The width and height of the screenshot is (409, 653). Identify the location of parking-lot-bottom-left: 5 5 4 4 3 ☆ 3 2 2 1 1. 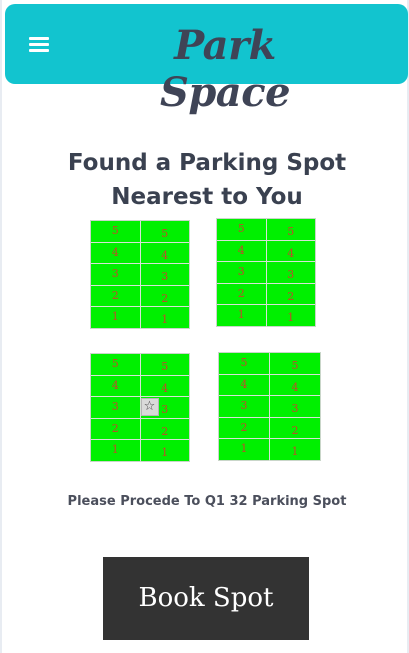
(140, 407).